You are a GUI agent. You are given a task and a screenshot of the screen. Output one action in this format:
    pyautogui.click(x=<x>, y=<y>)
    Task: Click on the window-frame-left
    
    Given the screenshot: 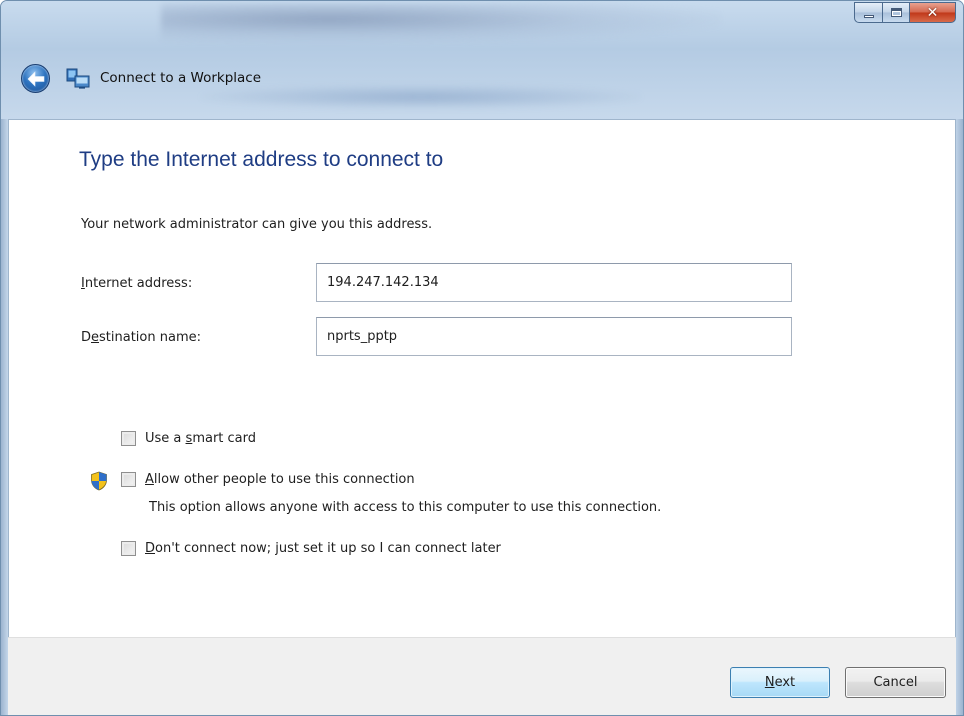 What is the action you would take?
    pyautogui.click(x=4, y=417)
    